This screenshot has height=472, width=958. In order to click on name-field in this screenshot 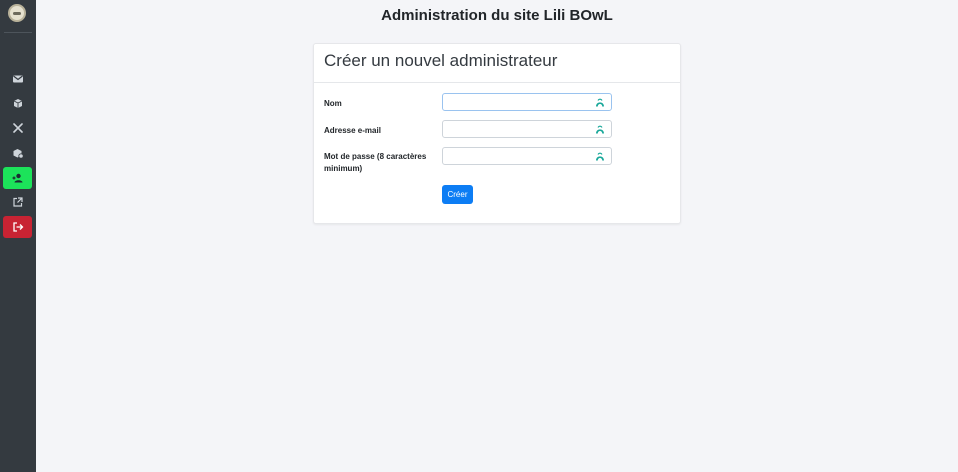, I will do `click(527, 102)`.